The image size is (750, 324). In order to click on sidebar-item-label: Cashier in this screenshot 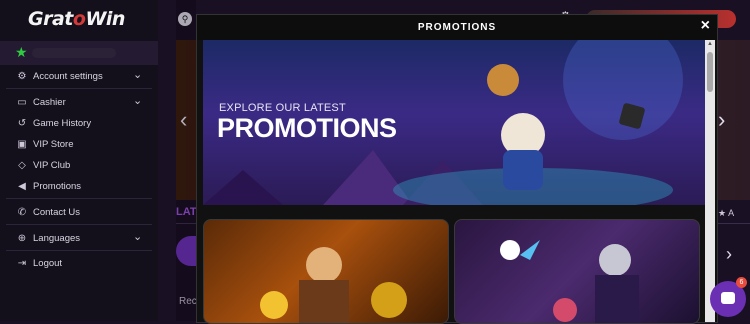, I will do `click(49, 102)`.